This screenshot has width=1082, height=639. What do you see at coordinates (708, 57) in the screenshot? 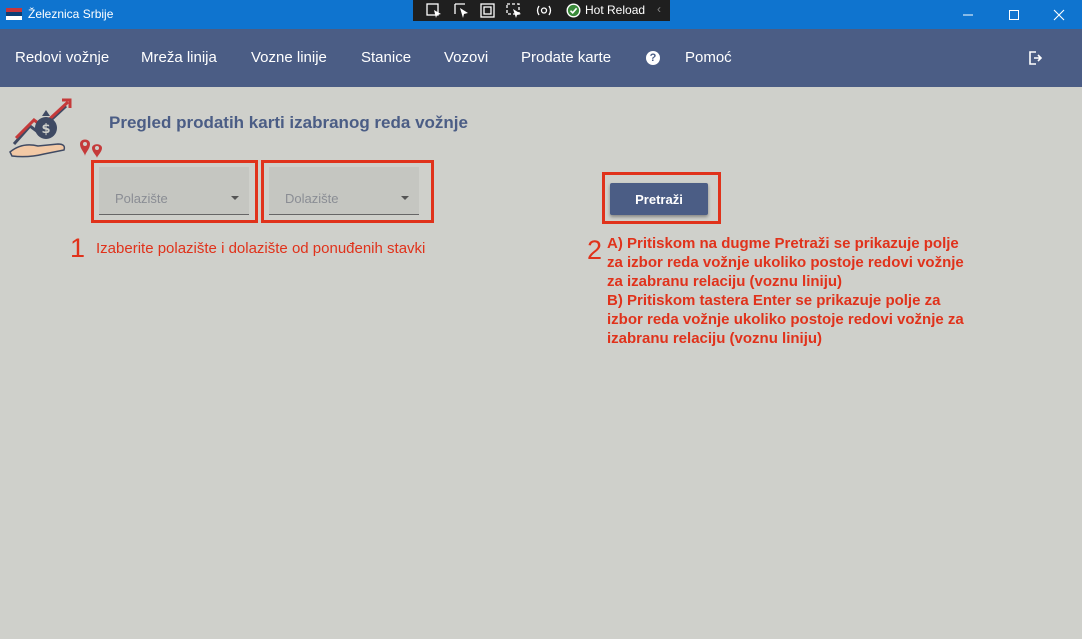
I see `nav-item-pomoc: Pomoć` at bounding box center [708, 57].